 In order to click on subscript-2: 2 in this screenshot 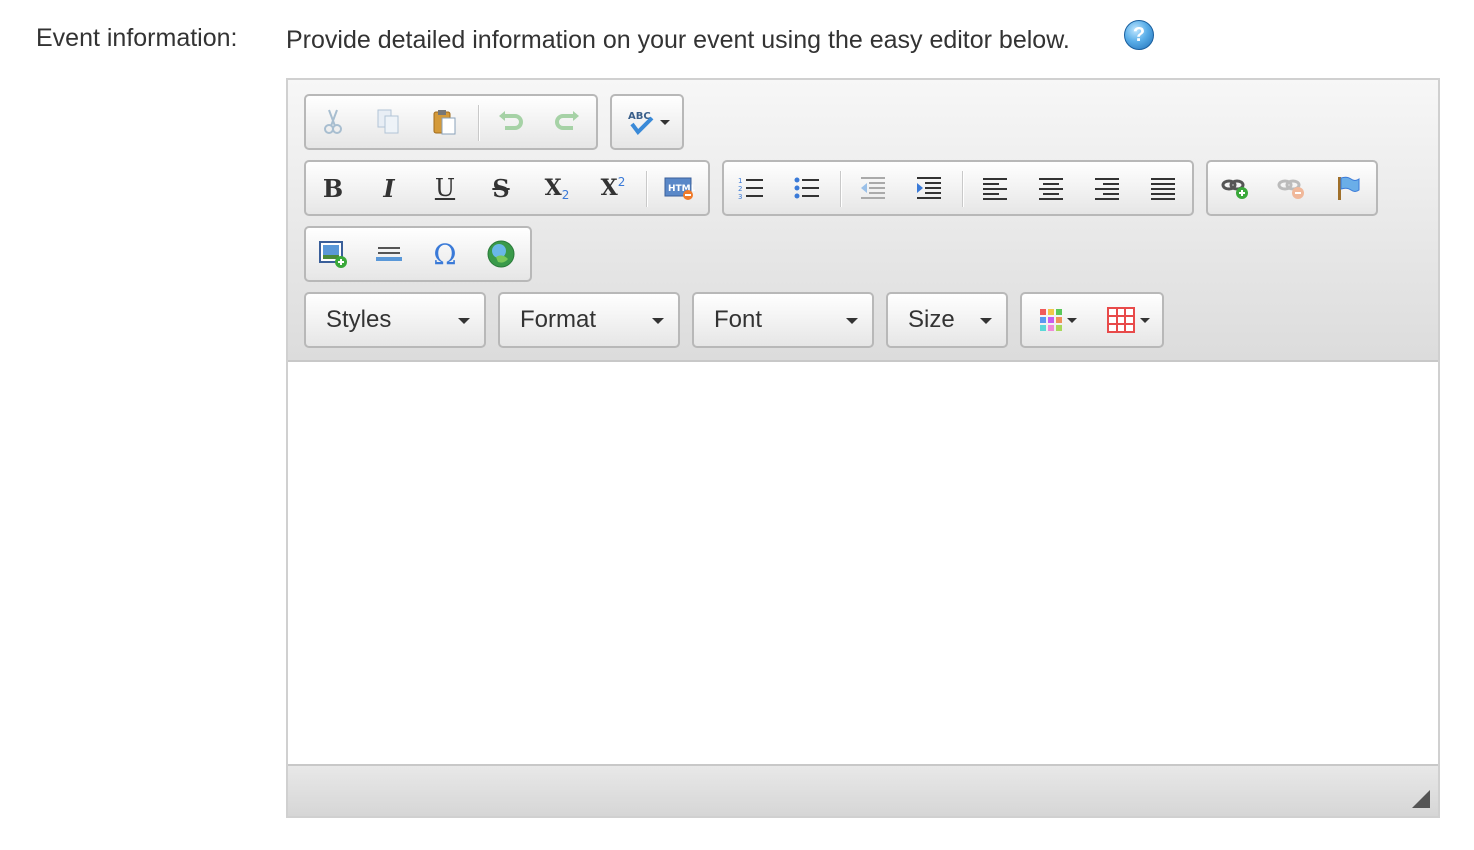, I will do `click(565, 195)`.